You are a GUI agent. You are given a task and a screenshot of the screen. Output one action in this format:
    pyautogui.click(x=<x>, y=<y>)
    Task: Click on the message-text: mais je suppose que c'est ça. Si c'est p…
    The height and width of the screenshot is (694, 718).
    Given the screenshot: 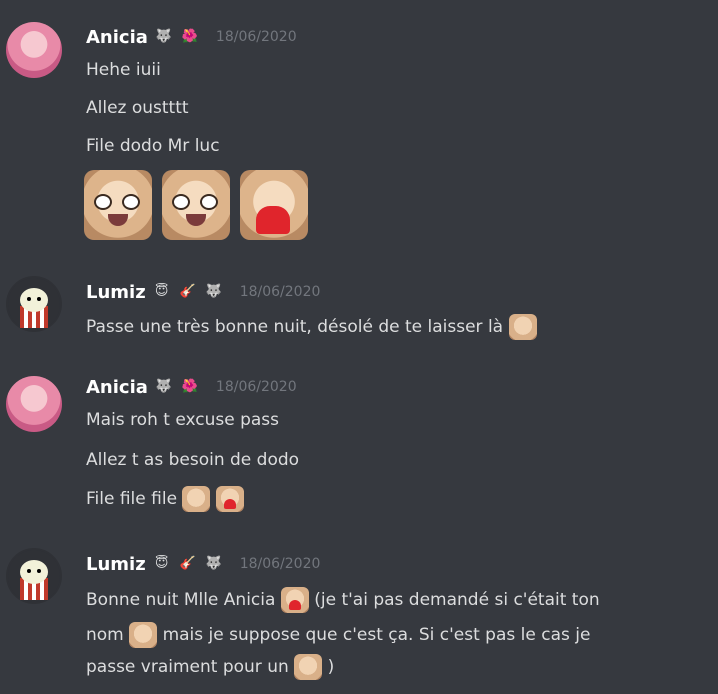 What is the action you would take?
    pyautogui.click(x=376, y=635)
    